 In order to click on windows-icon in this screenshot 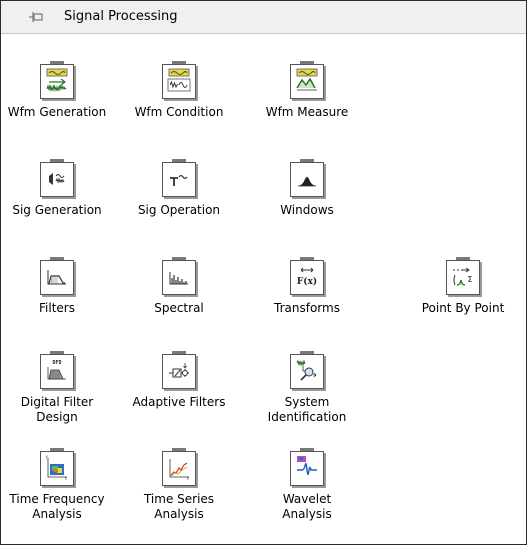, I will do `click(307, 182)`.